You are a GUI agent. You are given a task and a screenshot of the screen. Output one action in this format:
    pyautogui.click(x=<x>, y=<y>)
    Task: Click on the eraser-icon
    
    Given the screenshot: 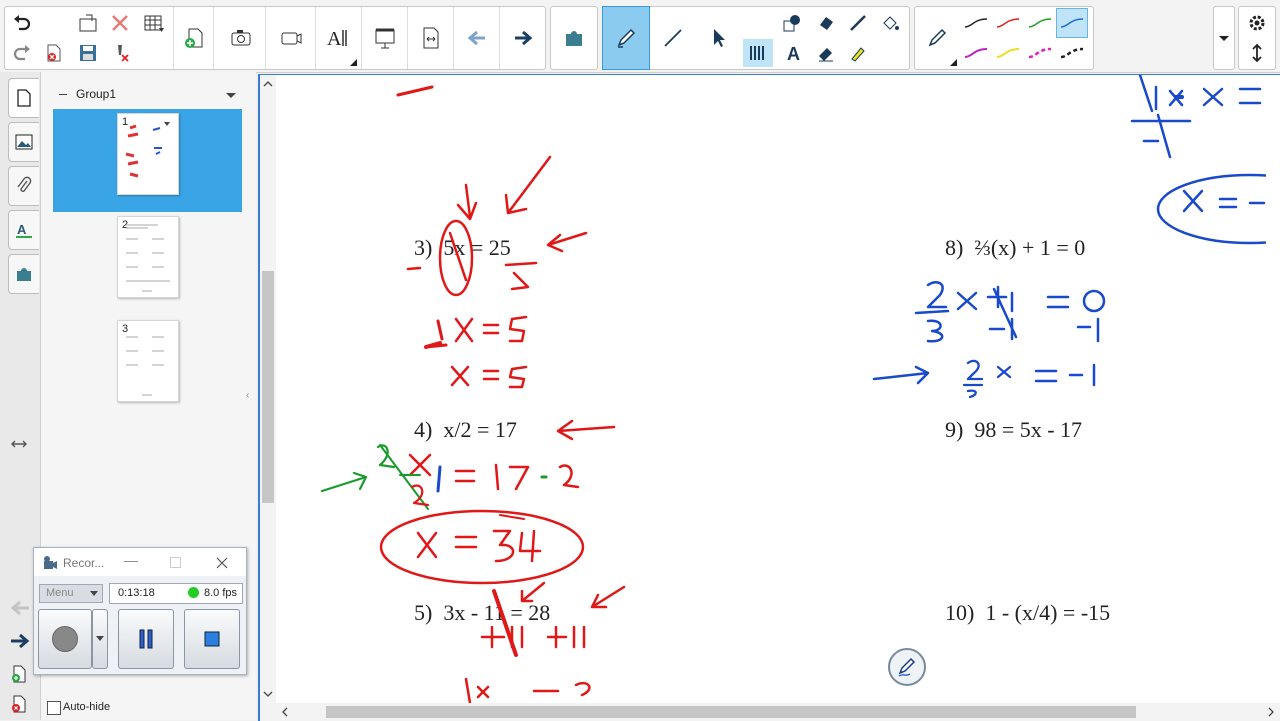 What is the action you would take?
    pyautogui.click(x=826, y=55)
    